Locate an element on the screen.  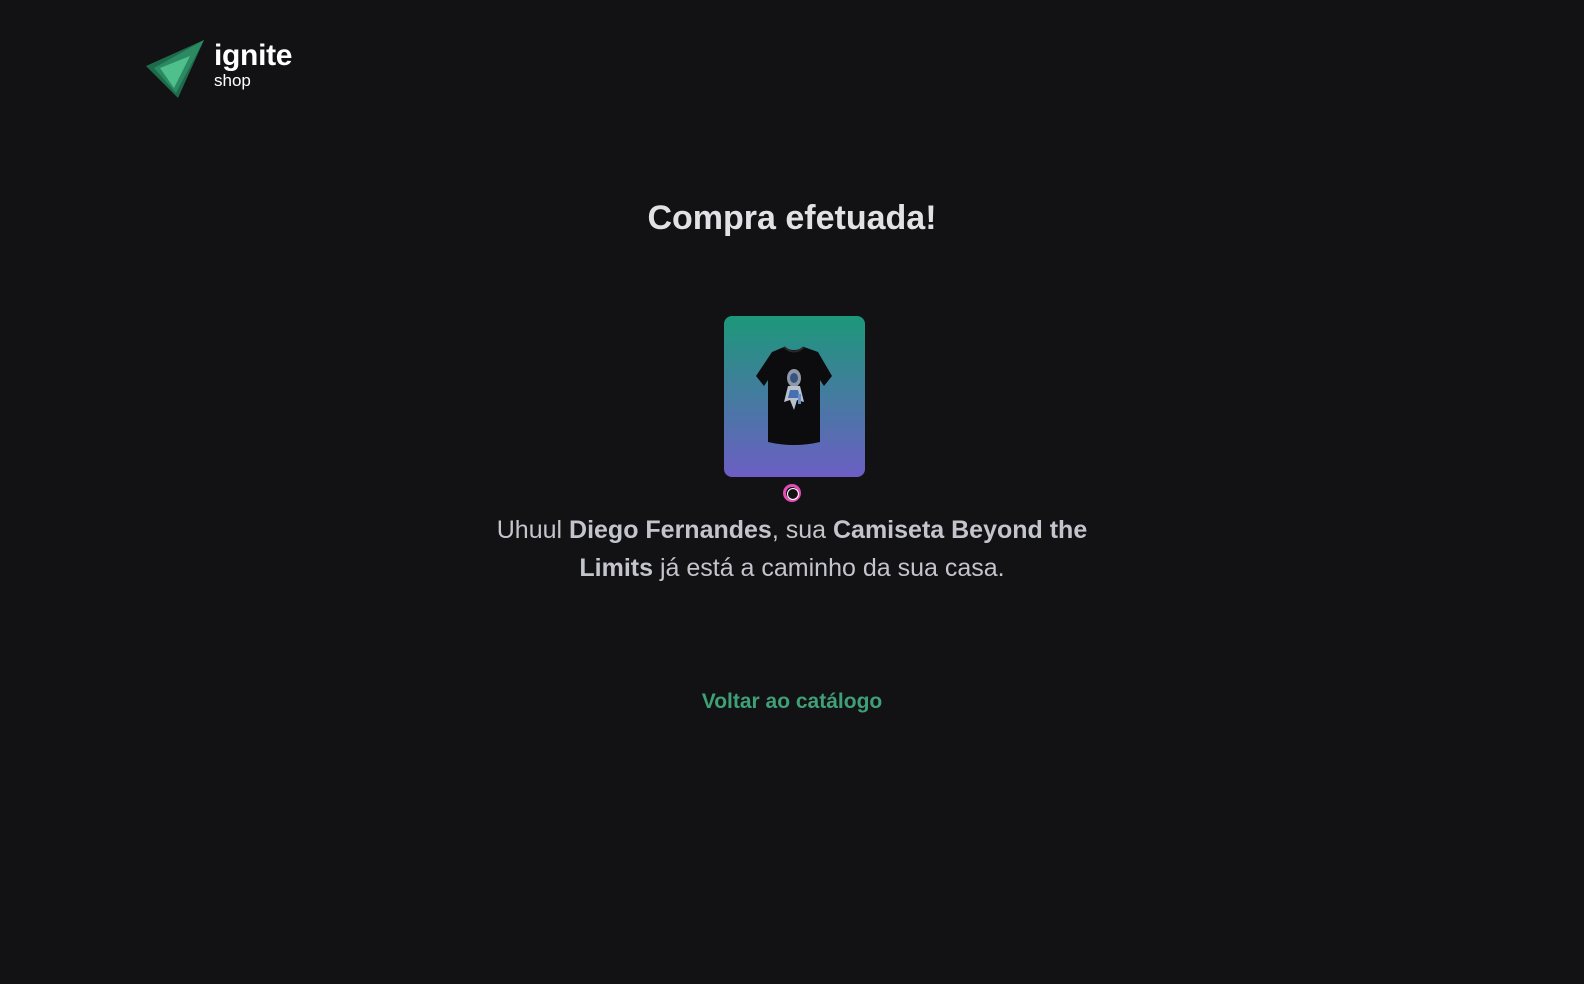
product-image is located at coordinates (794, 396).